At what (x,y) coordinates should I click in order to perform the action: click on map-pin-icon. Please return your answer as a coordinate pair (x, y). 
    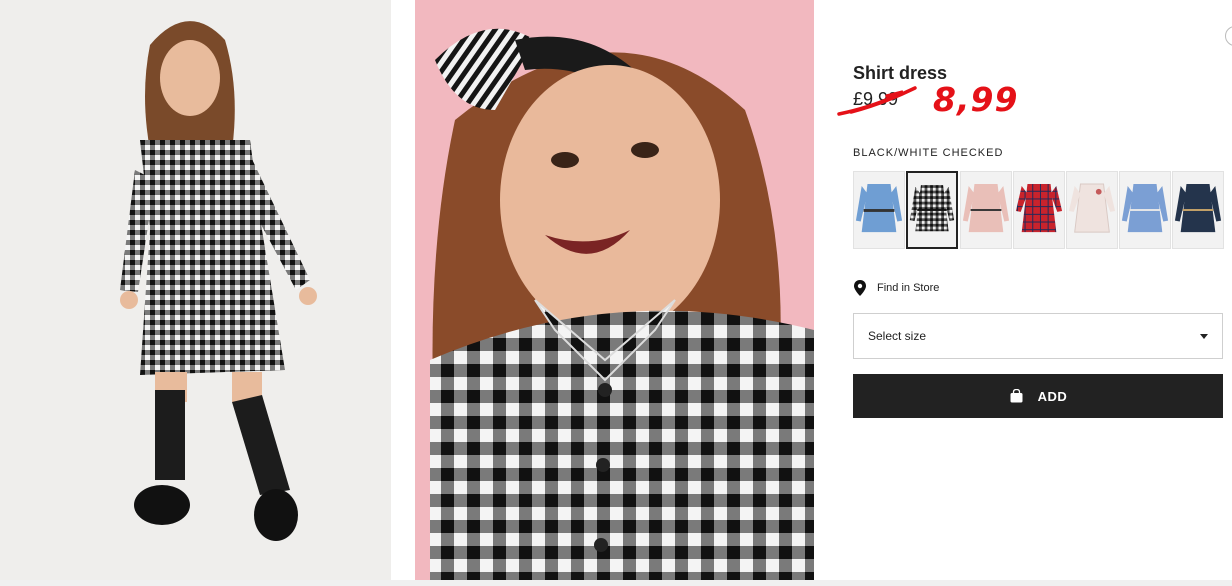
    Looking at the image, I should click on (860, 288).